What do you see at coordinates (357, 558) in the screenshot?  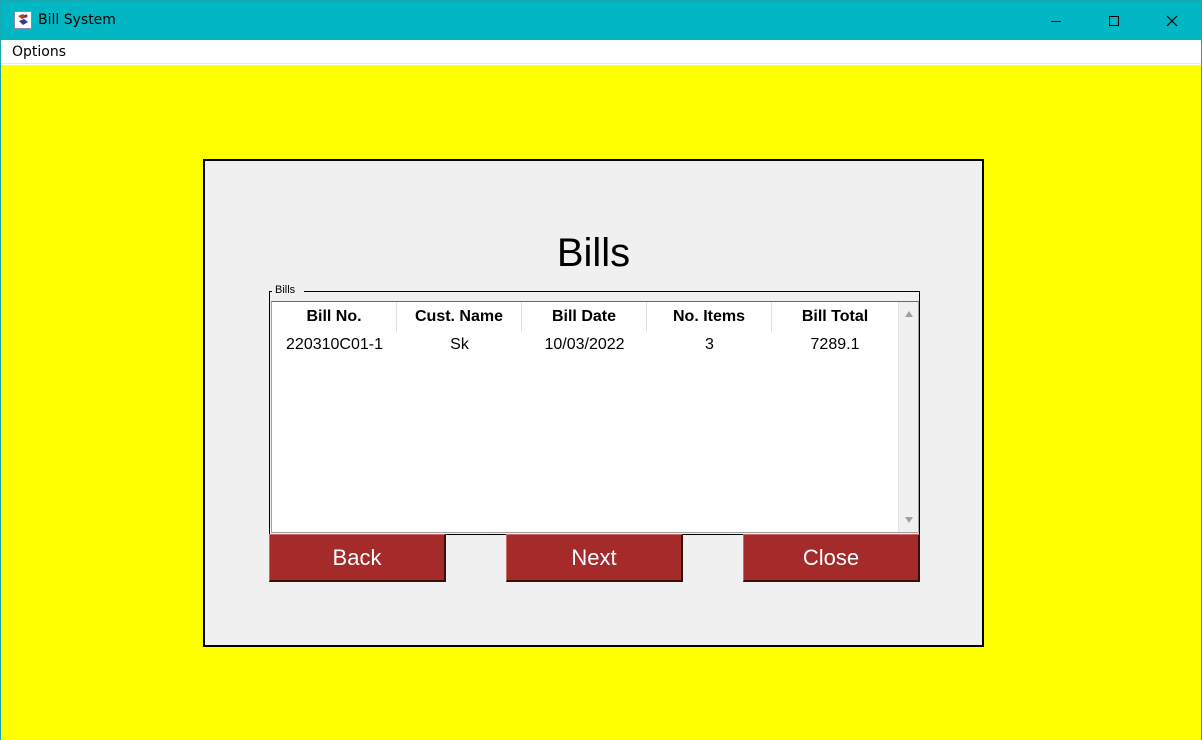 I see `back-button: Back` at bounding box center [357, 558].